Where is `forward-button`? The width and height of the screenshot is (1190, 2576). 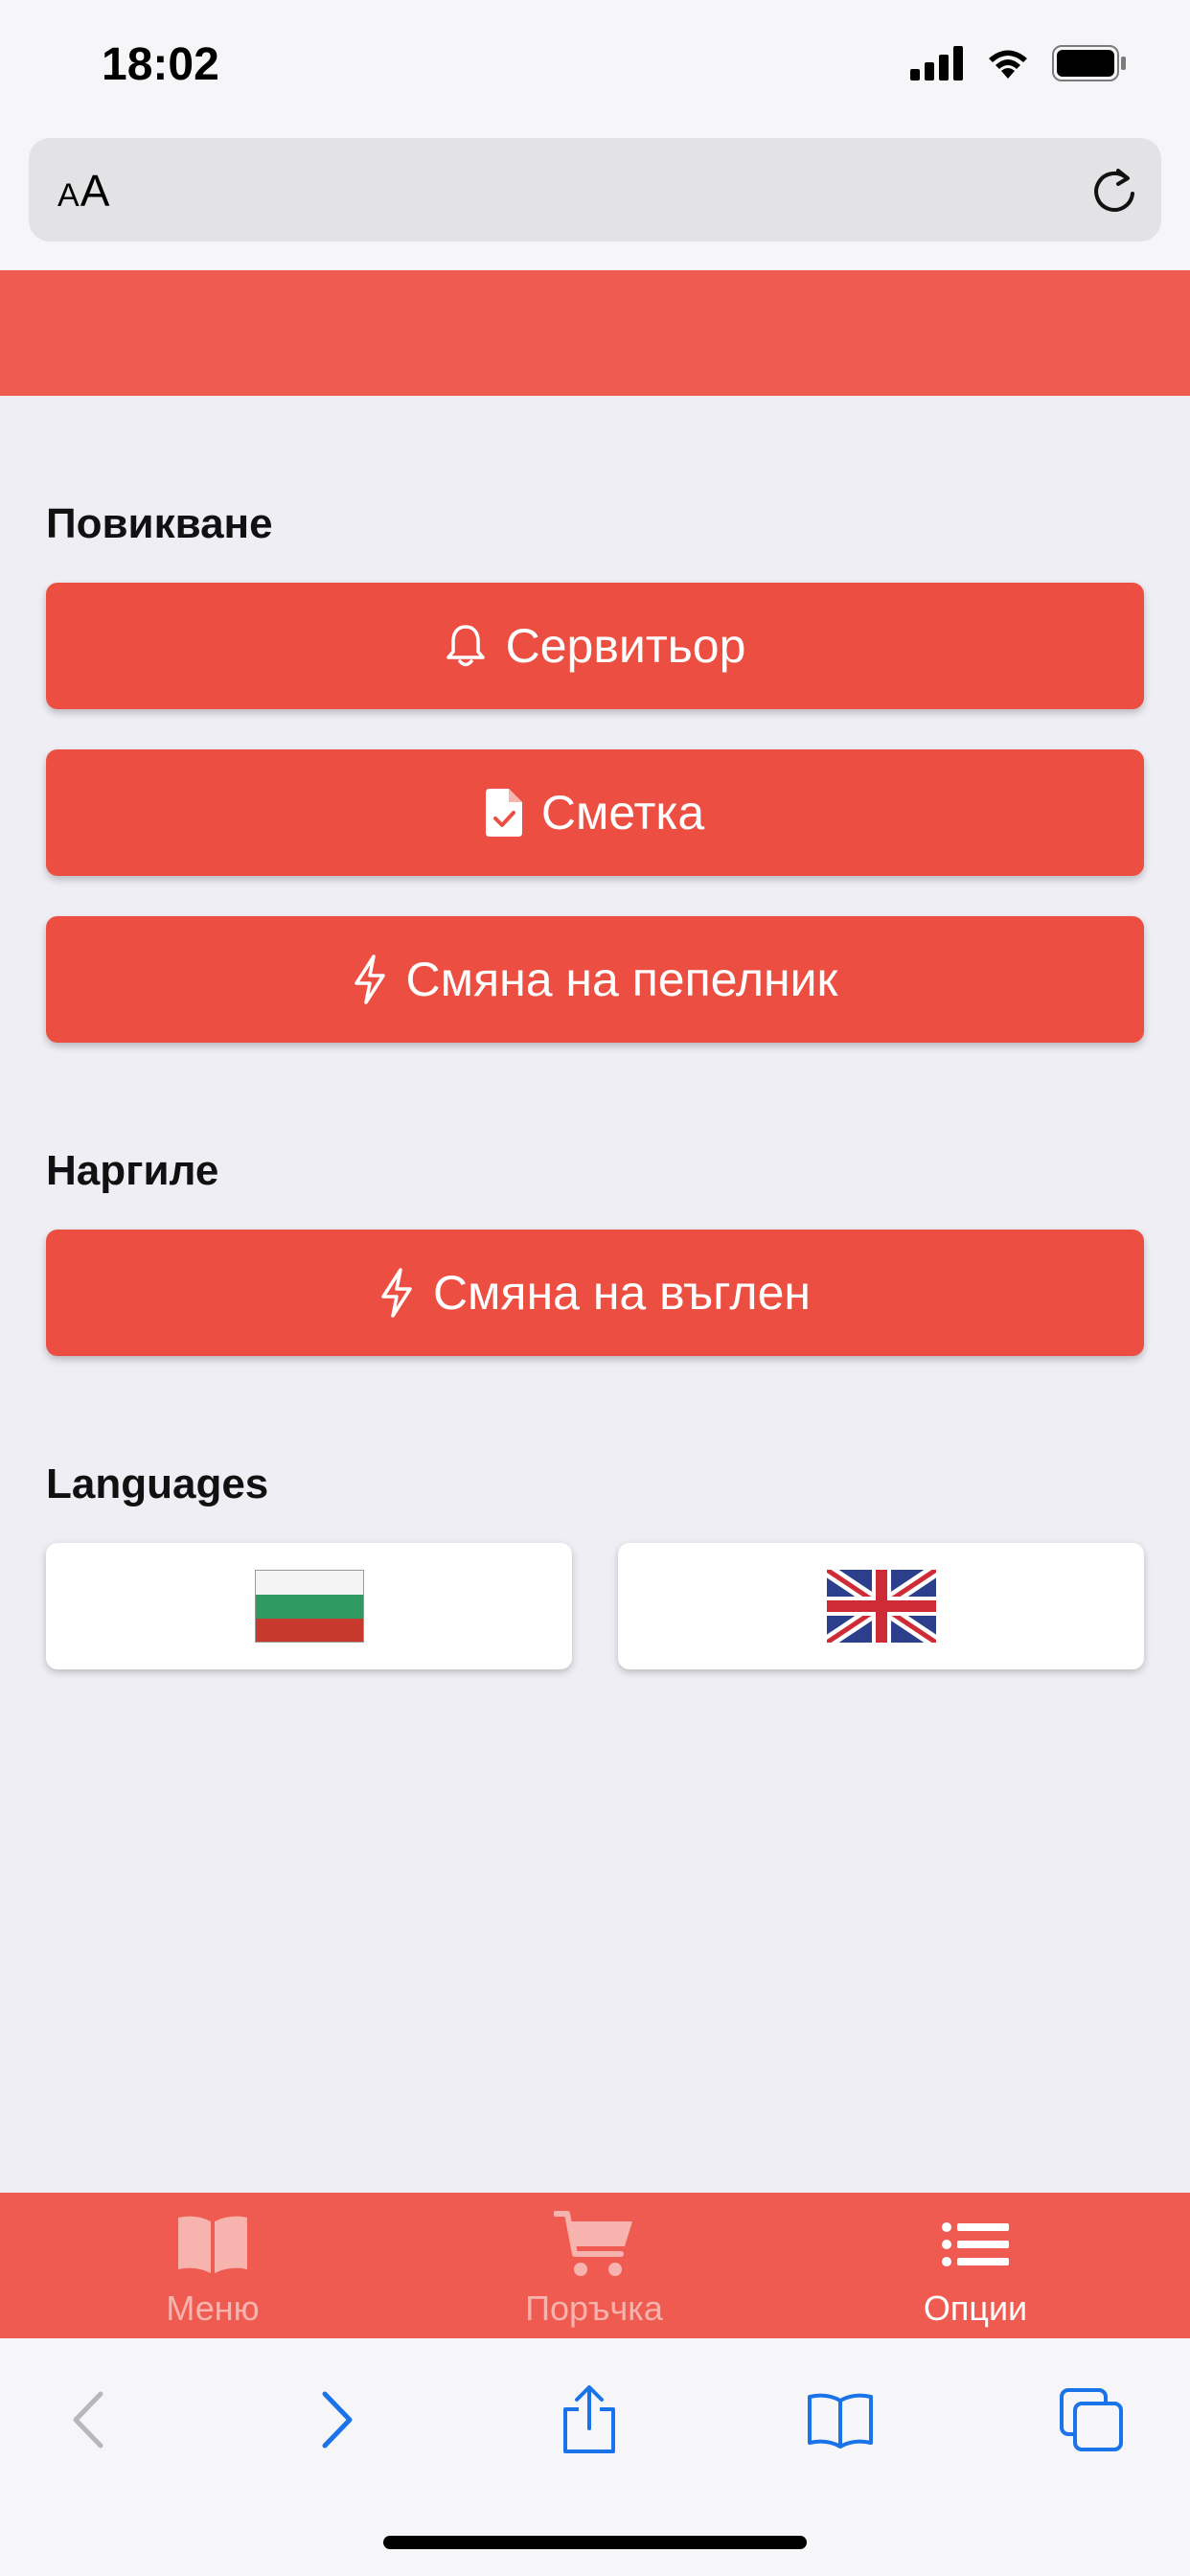
forward-button is located at coordinates (338, 2420).